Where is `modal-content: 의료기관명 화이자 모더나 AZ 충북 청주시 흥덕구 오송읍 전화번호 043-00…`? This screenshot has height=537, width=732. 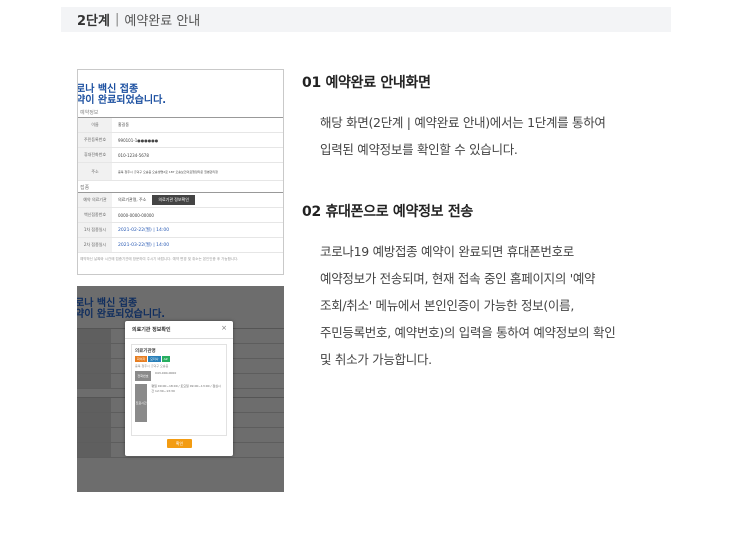
modal-content: 의료기관명 화이자 모더나 AZ 충북 청주시 흥덕구 오송읍 전화번호 043-00… is located at coordinates (179, 390).